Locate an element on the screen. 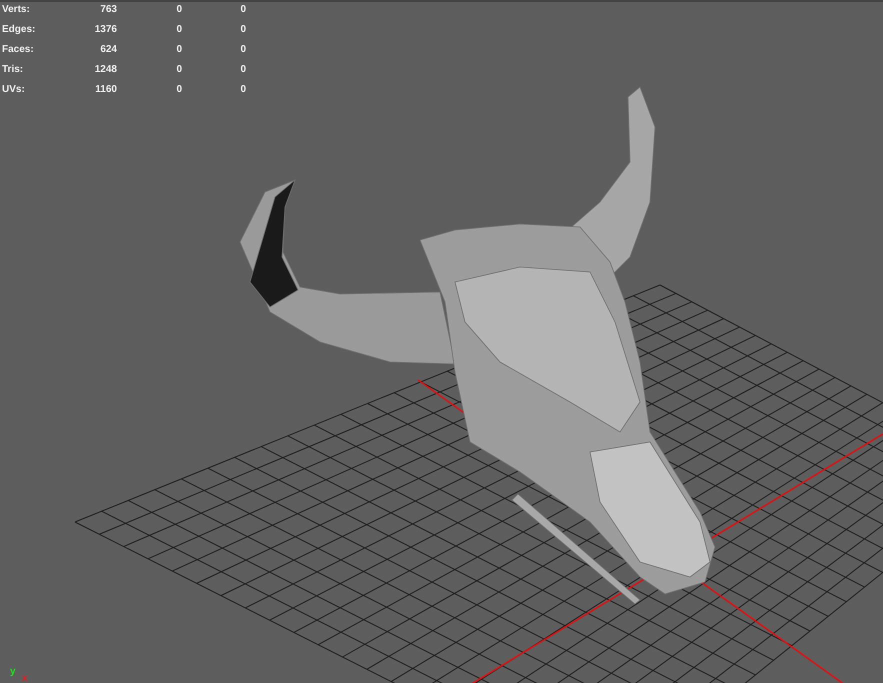  stat-value: 624 is located at coordinates (108, 49).